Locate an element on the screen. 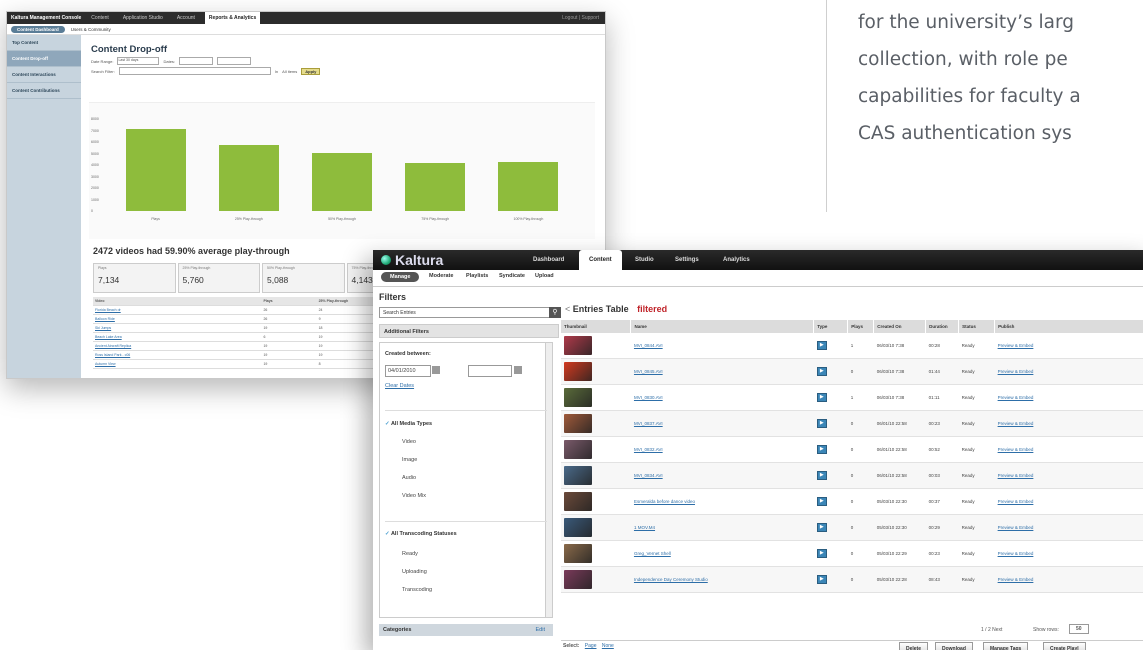 The height and width of the screenshot is (650, 1143). sidebar-item-content-interactions: Content Interactions is located at coordinates (44, 75).